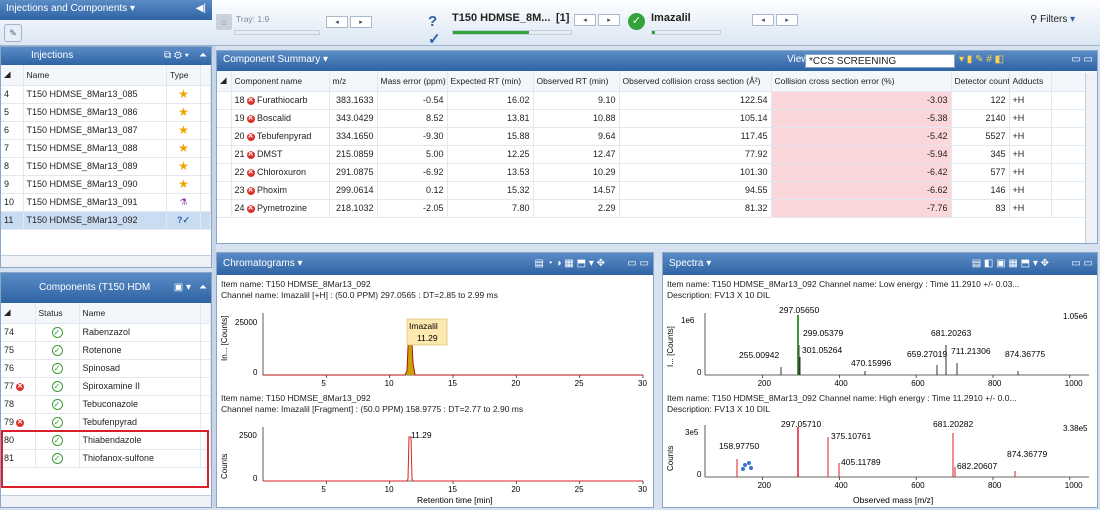 The height and width of the screenshot is (510, 1100). I want to click on table-row: 78 ✓ Tebuconazole, so click(106, 404).